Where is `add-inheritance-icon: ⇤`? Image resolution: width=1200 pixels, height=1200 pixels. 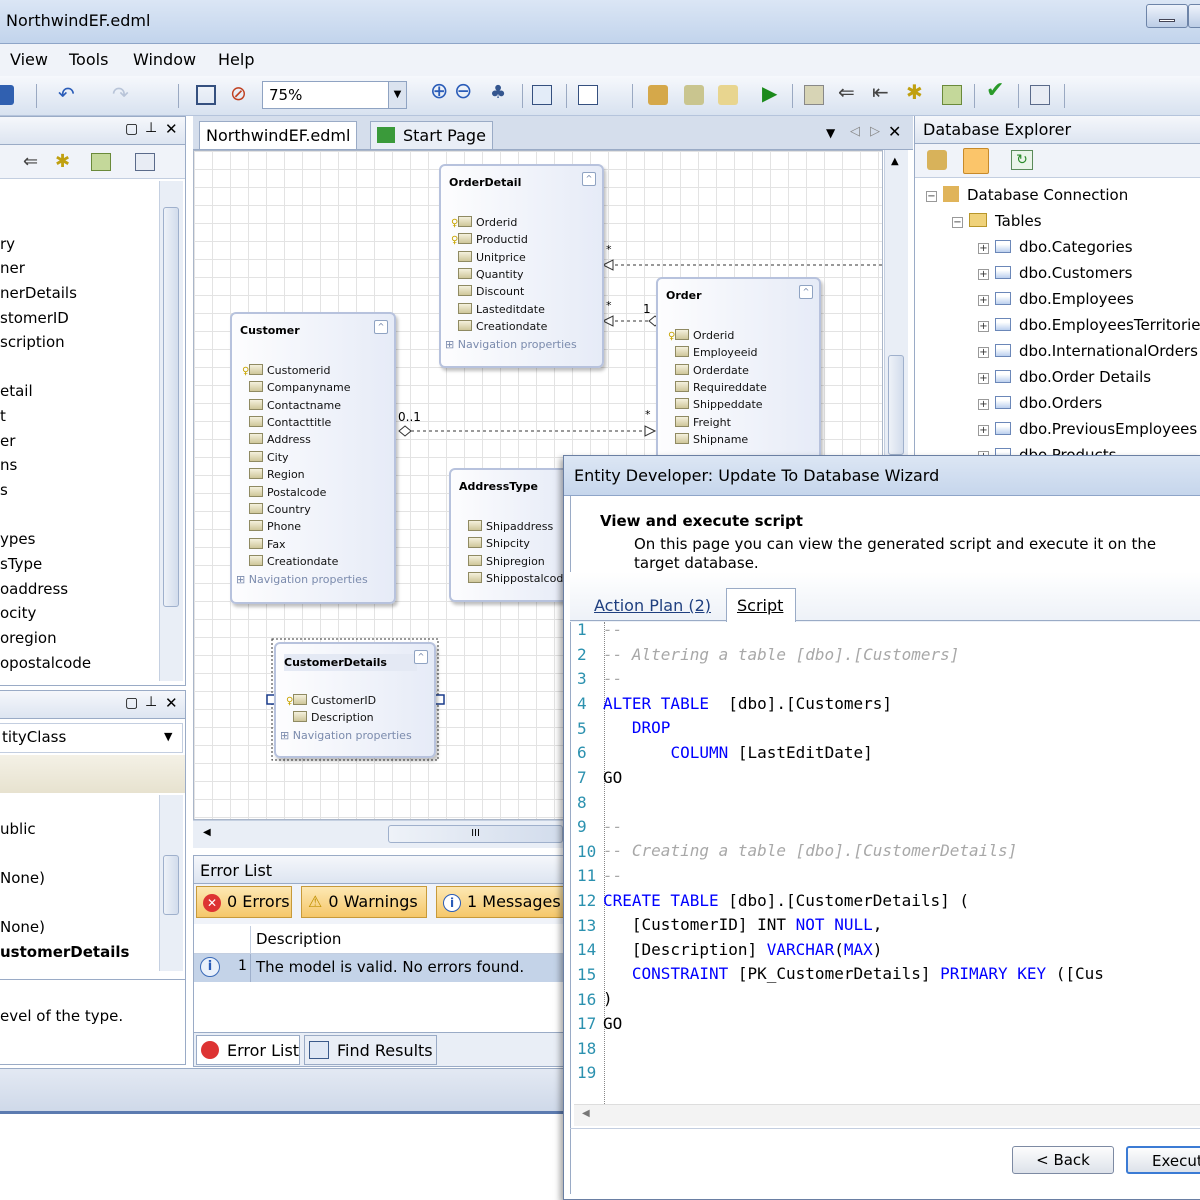 add-inheritance-icon: ⇤ is located at coordinates (882, 92).